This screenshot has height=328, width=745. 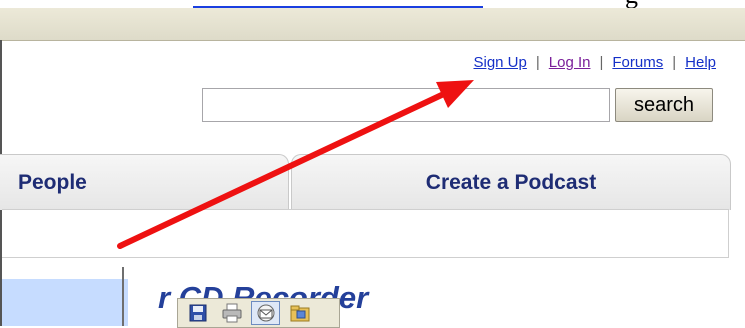 I want to click on subnav-bar, so click(x=365, y=233).